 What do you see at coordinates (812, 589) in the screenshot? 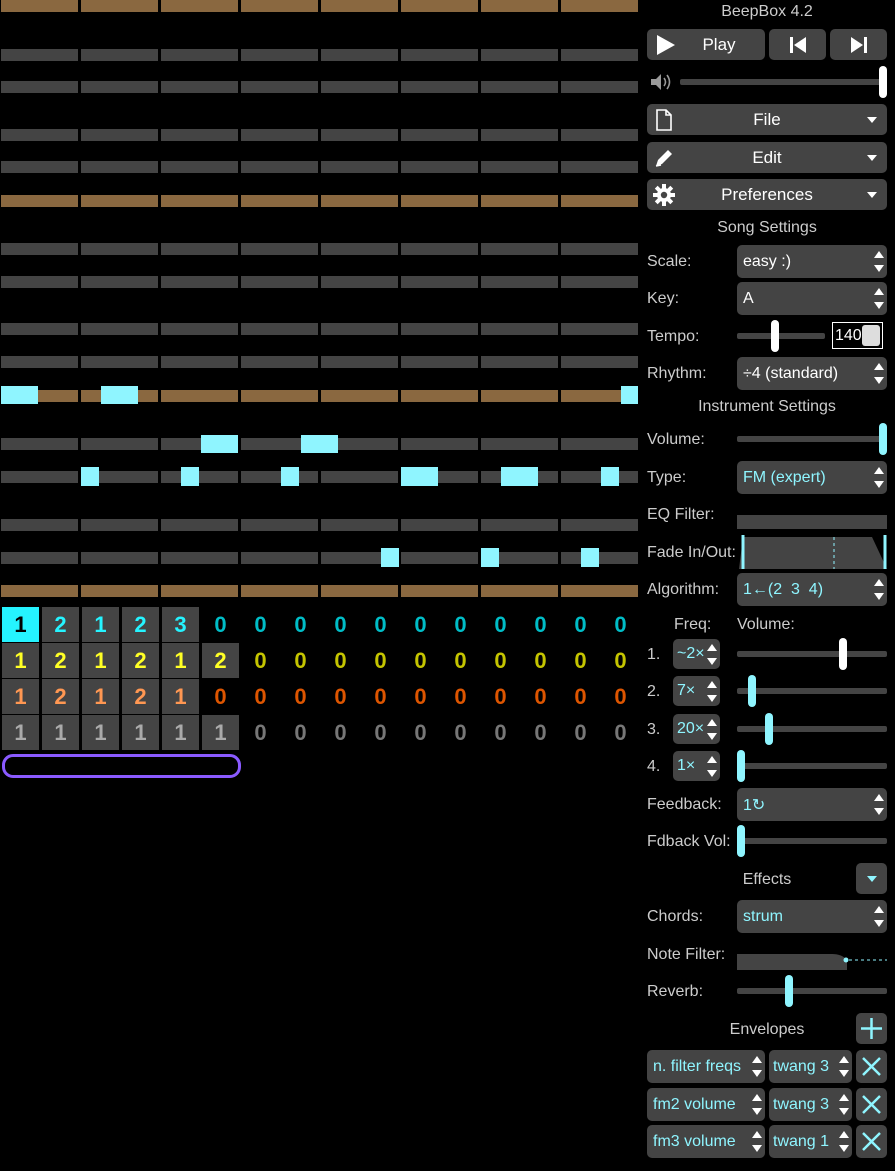
I see `algorithm-select: 1←(2 3 4)` at bounding box center [812, 589].